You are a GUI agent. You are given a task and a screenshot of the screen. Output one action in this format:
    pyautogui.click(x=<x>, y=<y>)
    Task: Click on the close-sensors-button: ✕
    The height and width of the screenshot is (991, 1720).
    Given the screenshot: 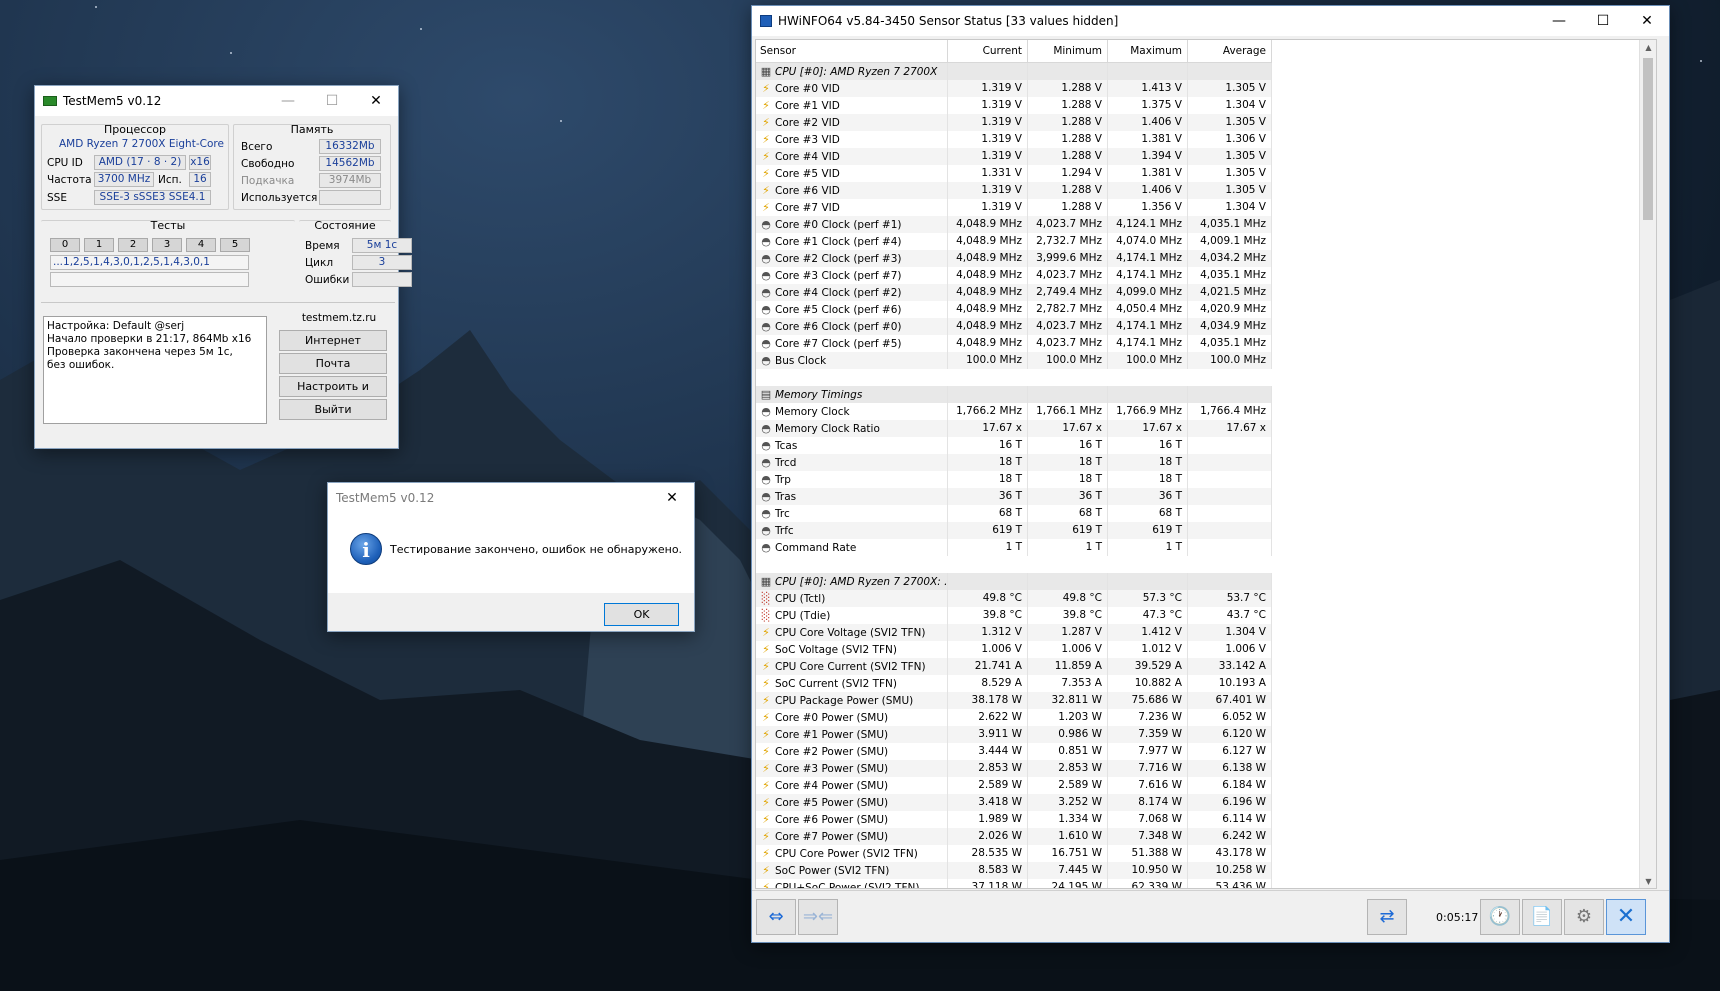 What is the action you would take?
    pyautogui.click(x=1626, y=917)
    